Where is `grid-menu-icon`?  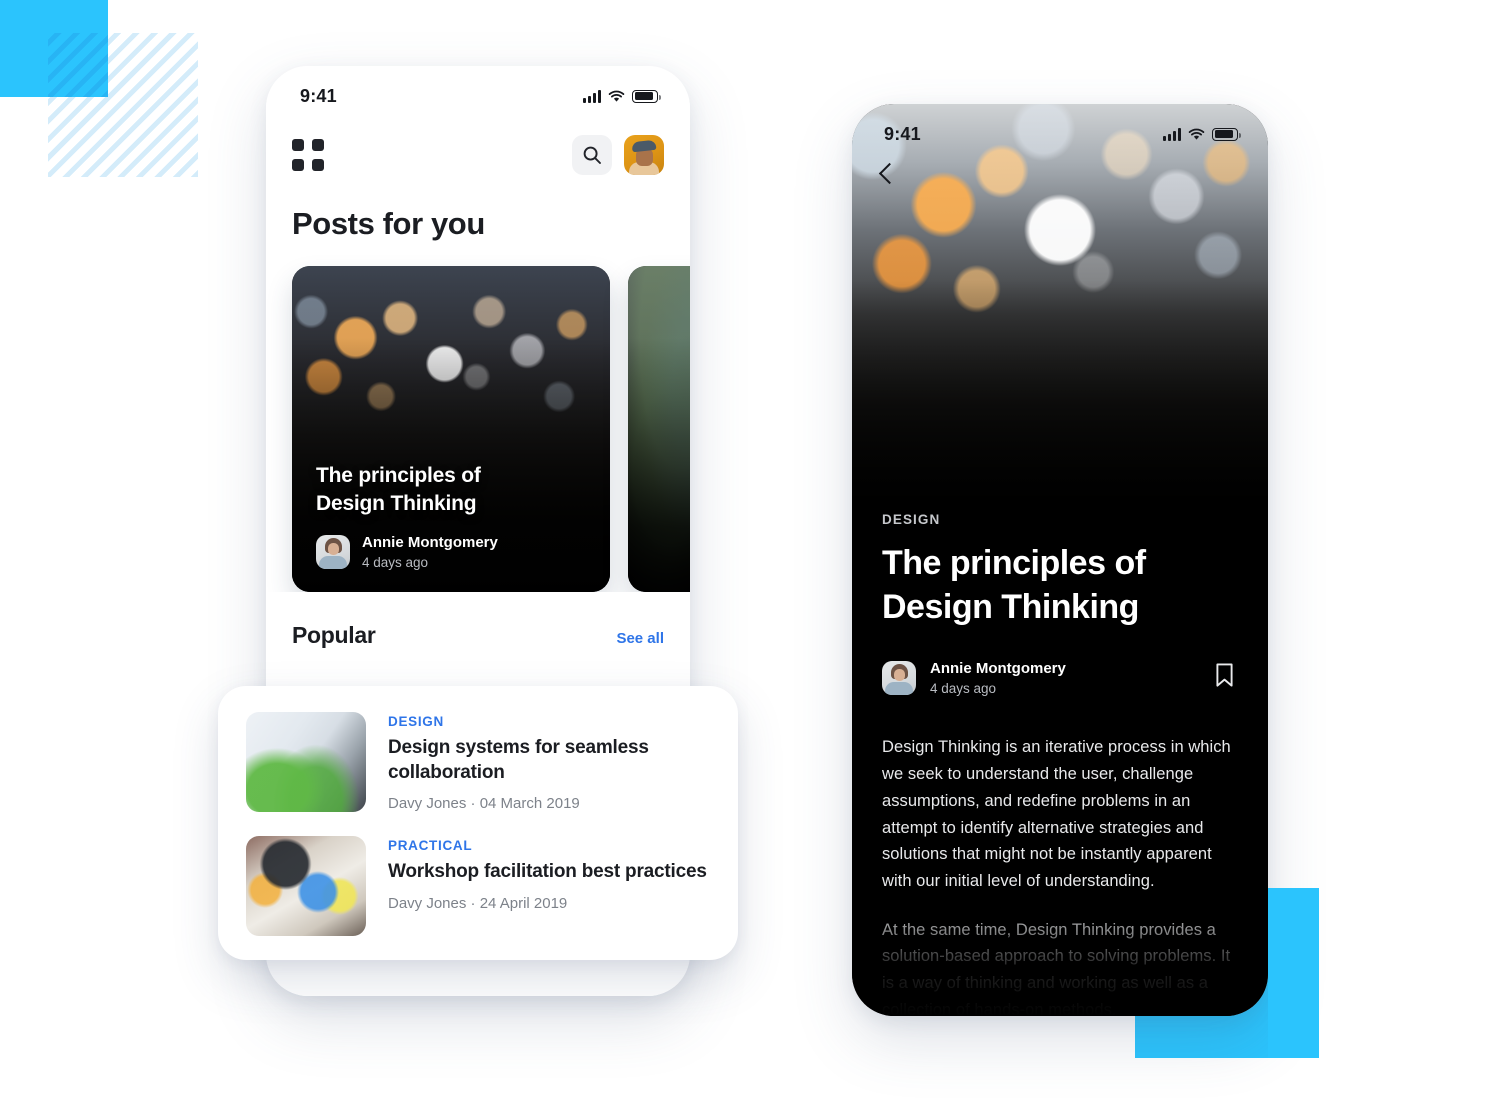 grid-menu-icon is located at coordinates (308, 155).